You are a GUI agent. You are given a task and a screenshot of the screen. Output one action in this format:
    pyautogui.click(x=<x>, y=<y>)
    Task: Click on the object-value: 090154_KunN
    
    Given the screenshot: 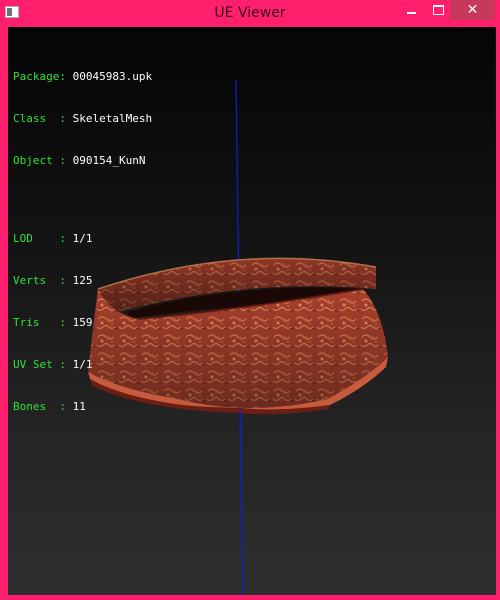 What is the action you would take?
    pyautogui.click(x=109, y=160)
    